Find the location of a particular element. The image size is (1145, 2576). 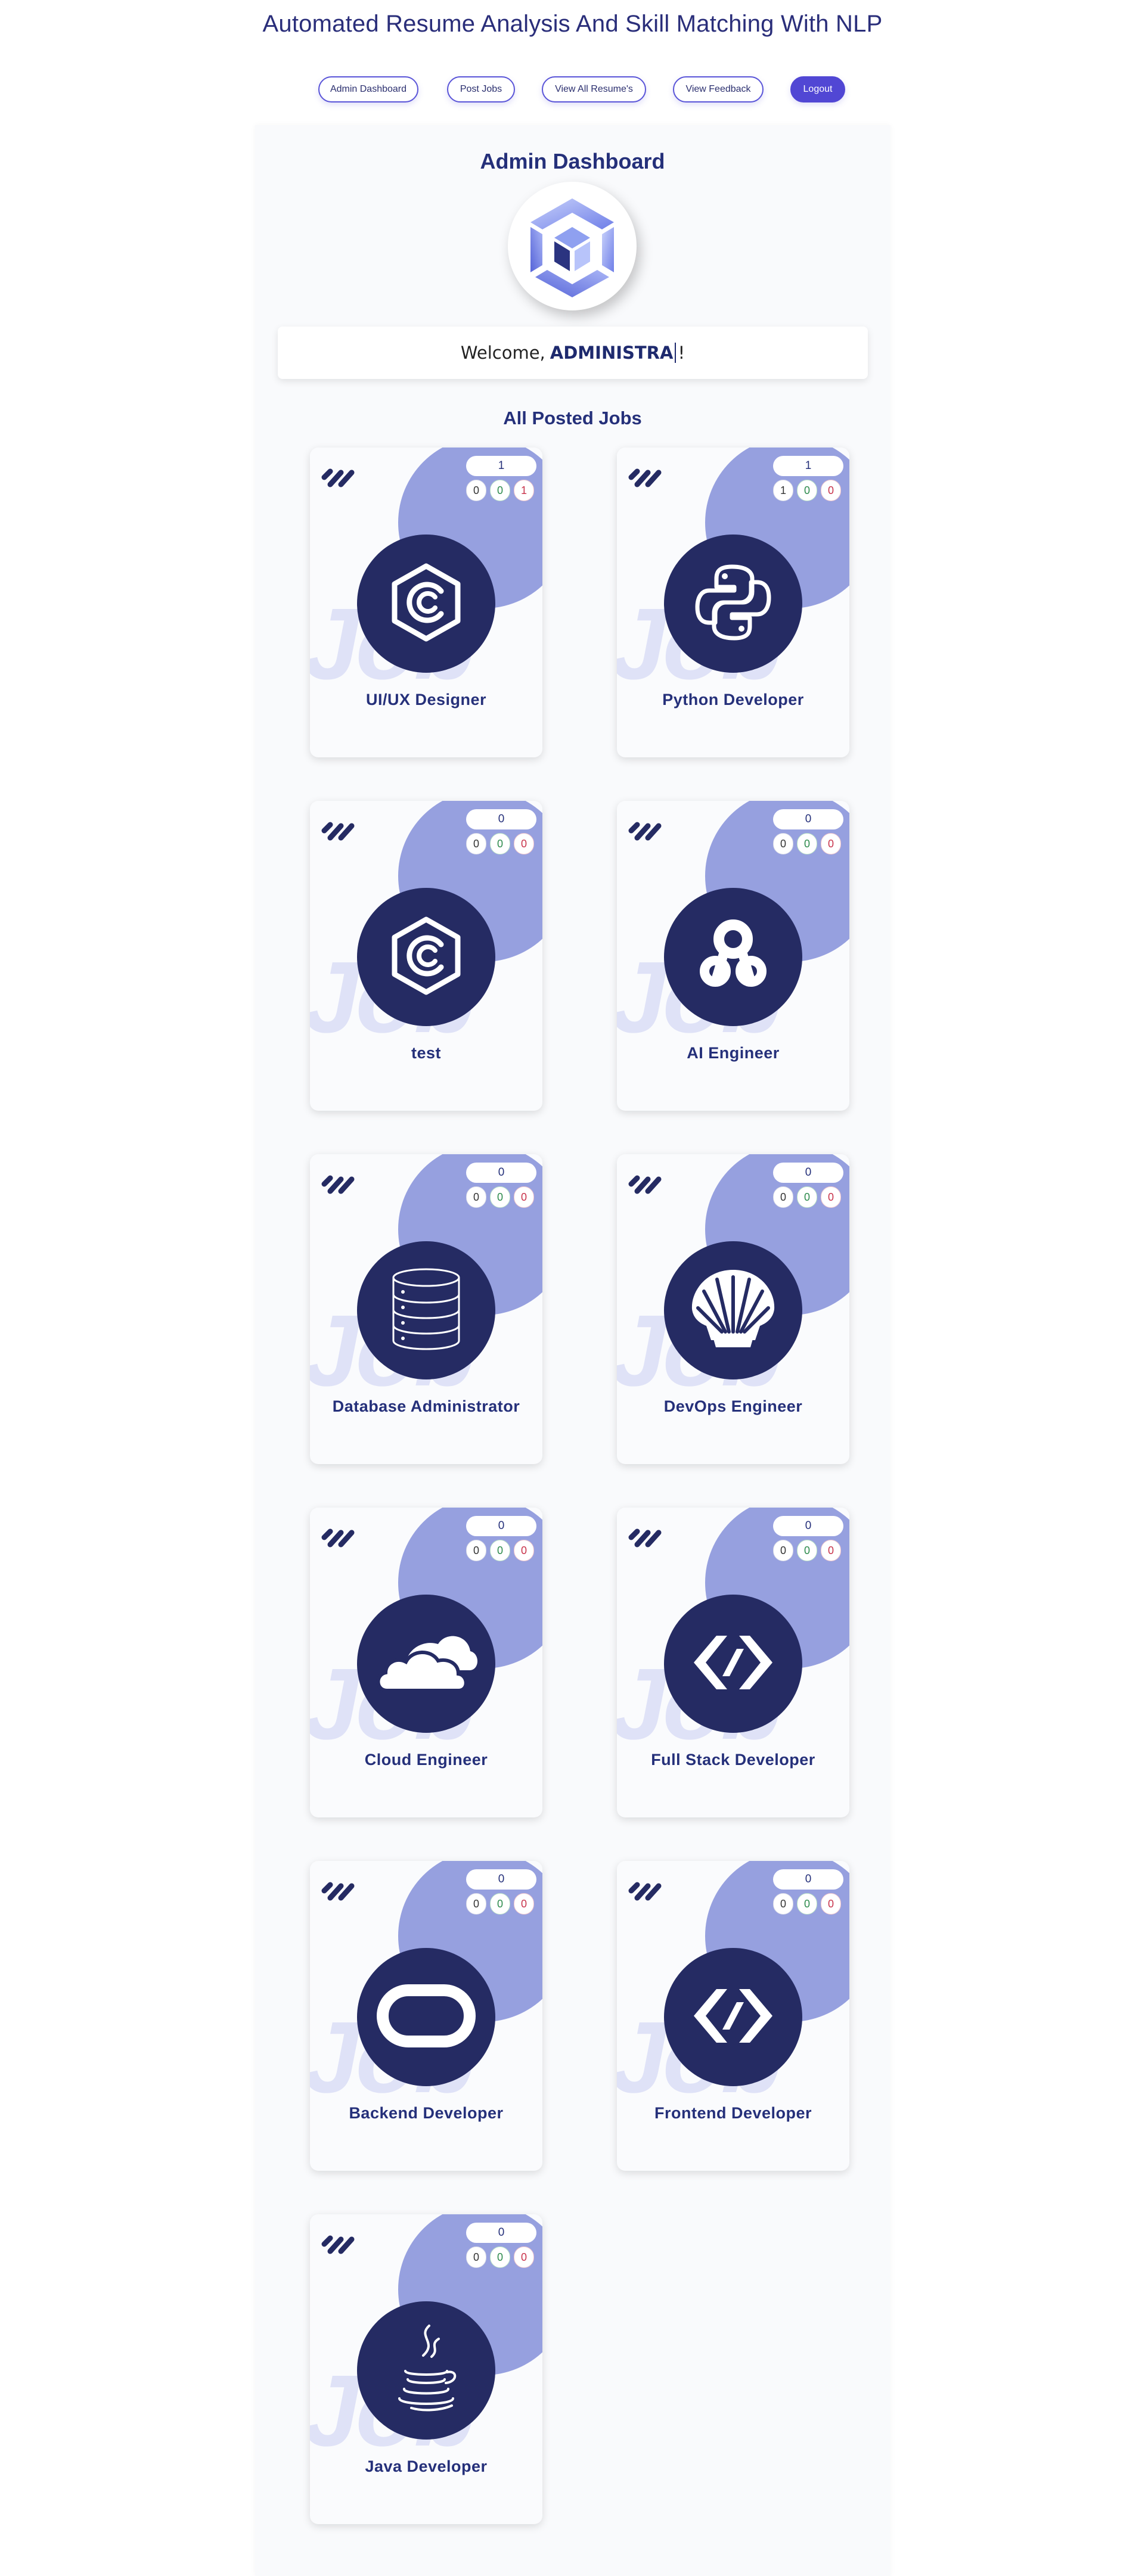

database-icon is located at coordinates (426, 1310).